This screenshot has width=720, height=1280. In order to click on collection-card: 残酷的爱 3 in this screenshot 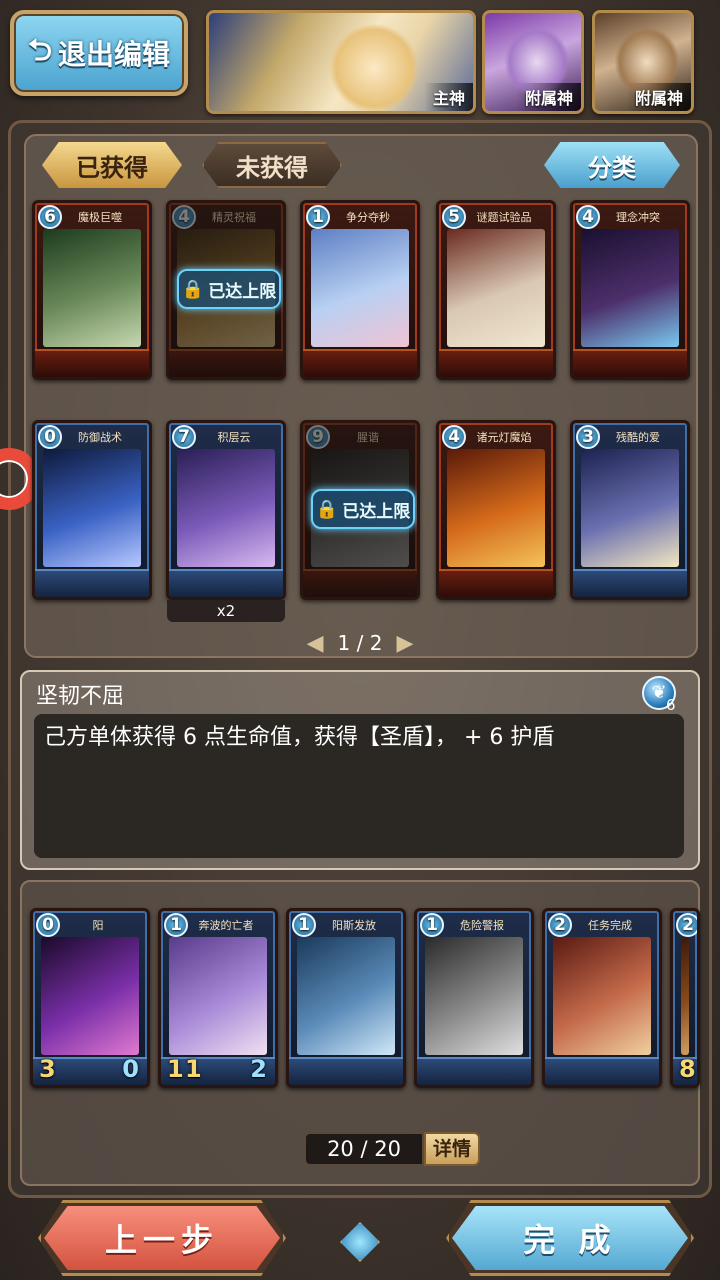, I will do `click(630, 510)`.